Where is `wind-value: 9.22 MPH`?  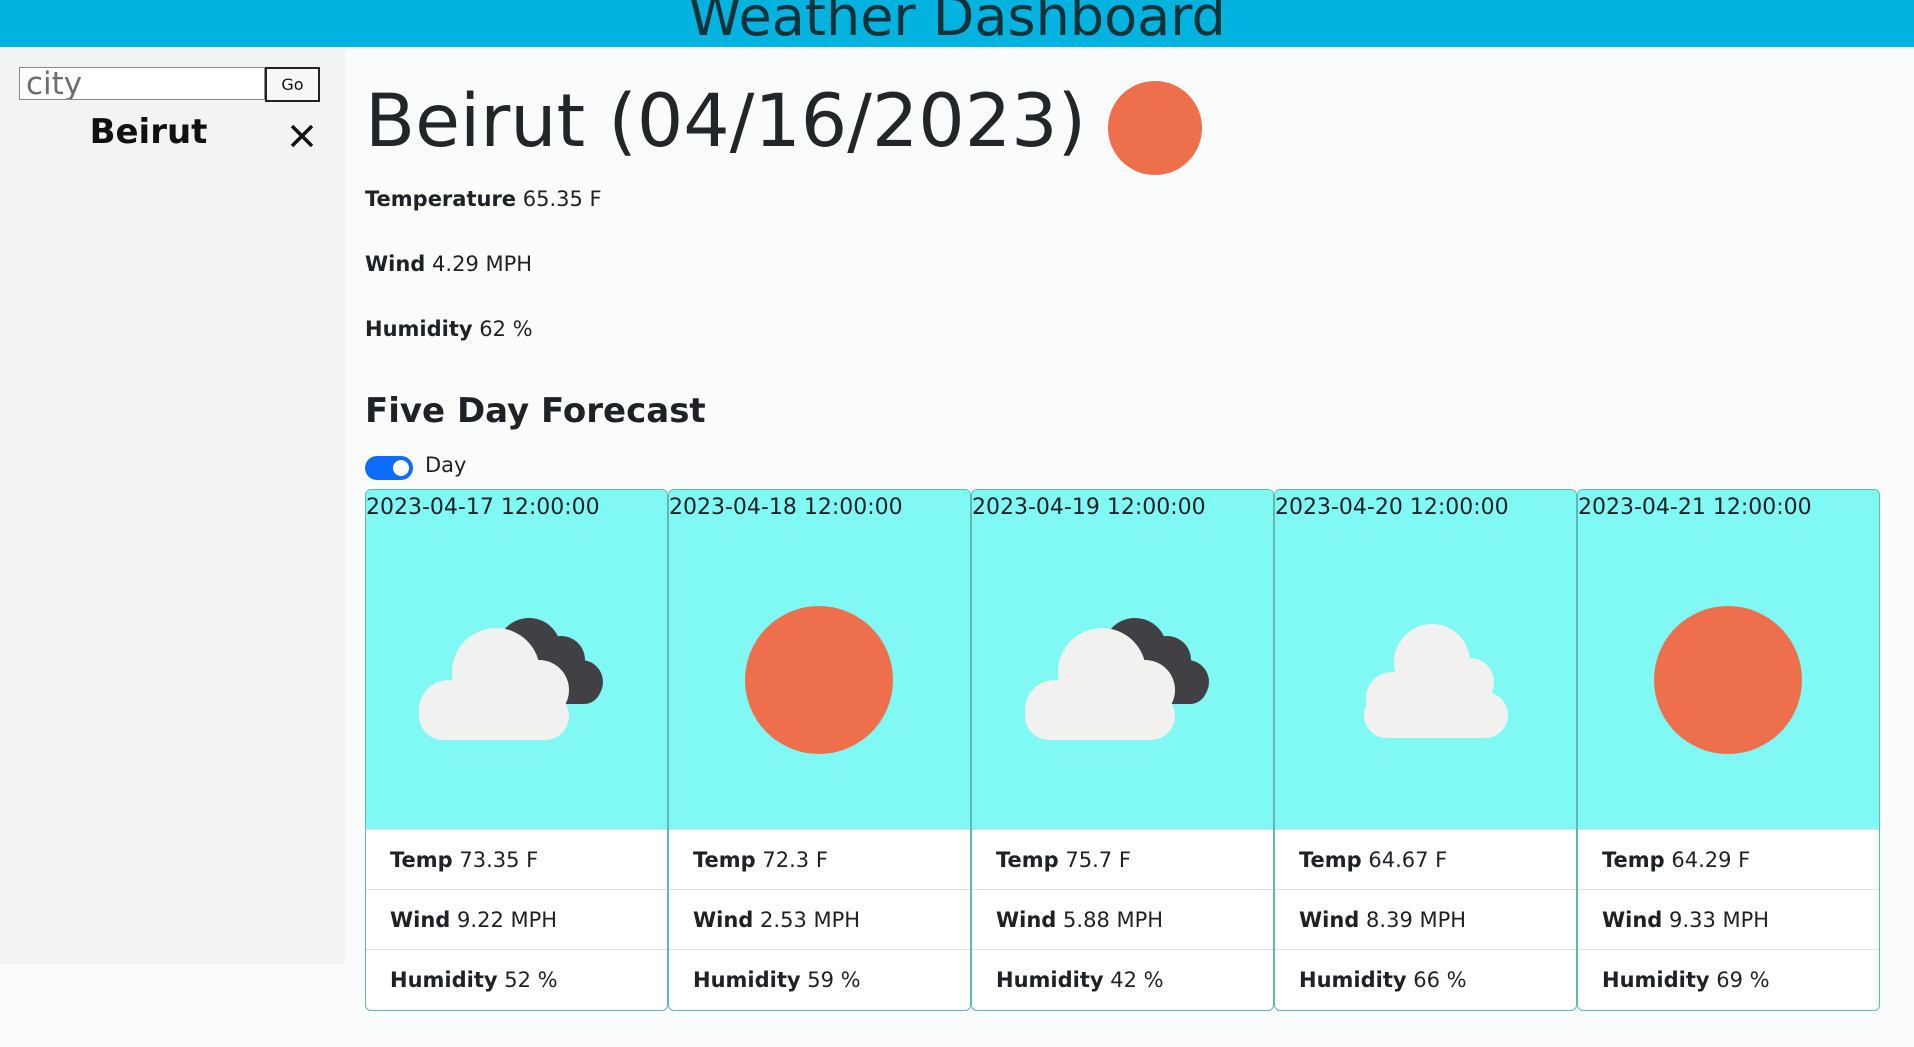 wind-value: 9.22 MPH is located at coordinates (507, 920).